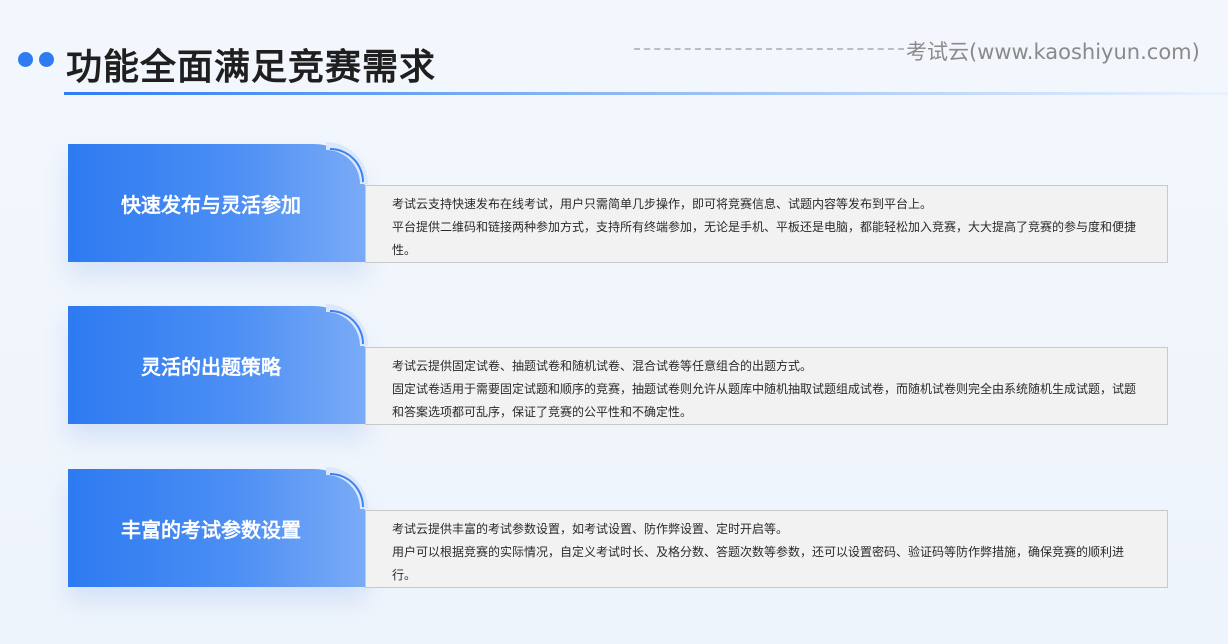 The width and height of the screenshot is (1228, 644). Describe the element at coordinates (251, 67) in the screenshot. I see `page-title: 功能全面满足竞赛需求` at that location.